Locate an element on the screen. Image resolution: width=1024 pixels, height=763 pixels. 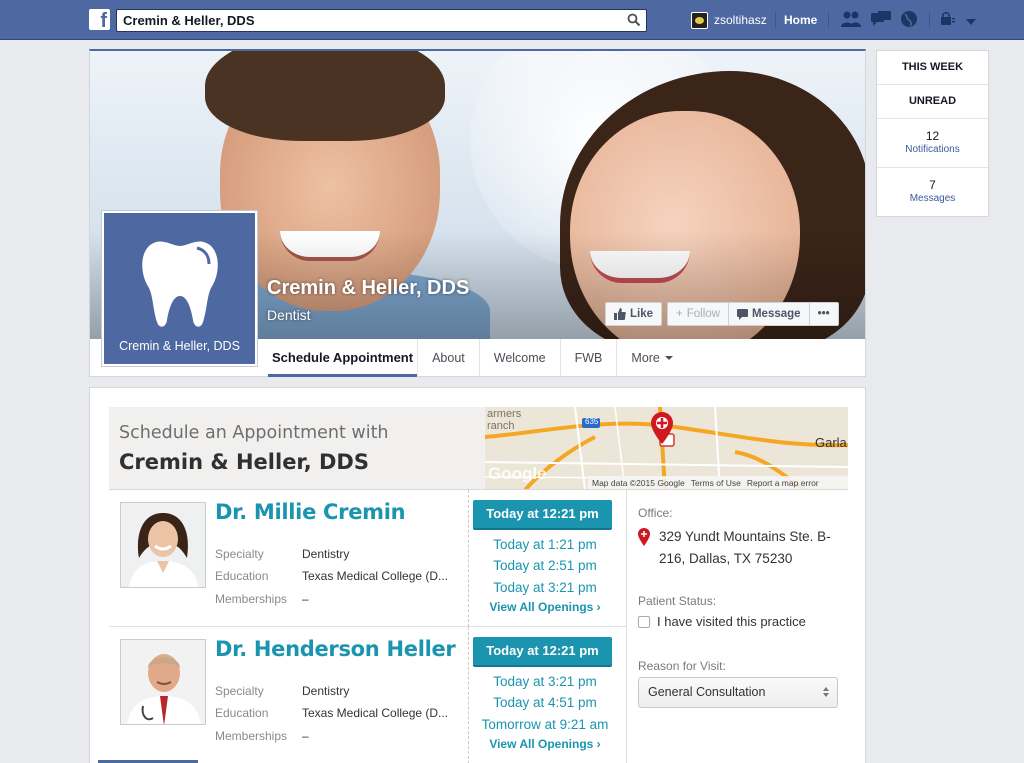
reason-for-visit-select: General Consultation is located at coordinates (738, 692).